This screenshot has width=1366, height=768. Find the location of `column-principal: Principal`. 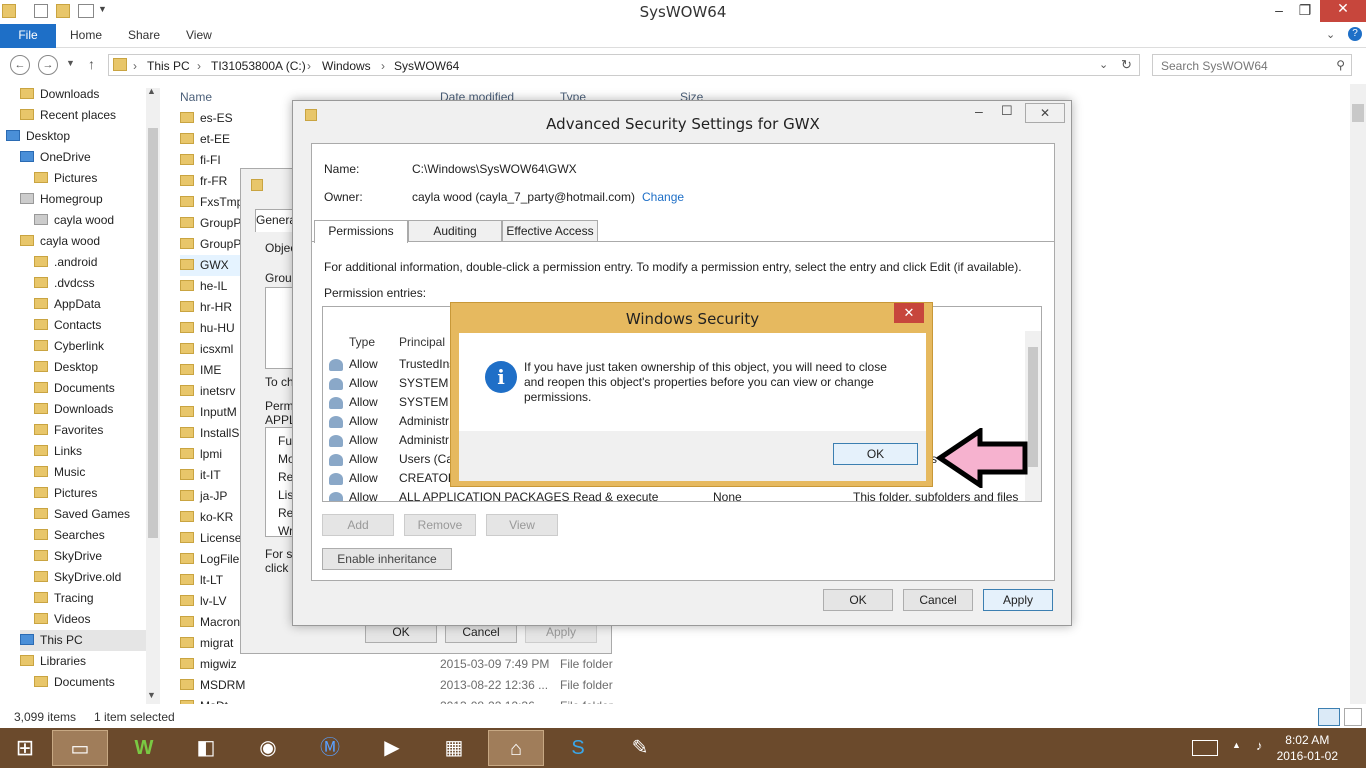

column-principal: Principal is located at coordinates (422, 342).